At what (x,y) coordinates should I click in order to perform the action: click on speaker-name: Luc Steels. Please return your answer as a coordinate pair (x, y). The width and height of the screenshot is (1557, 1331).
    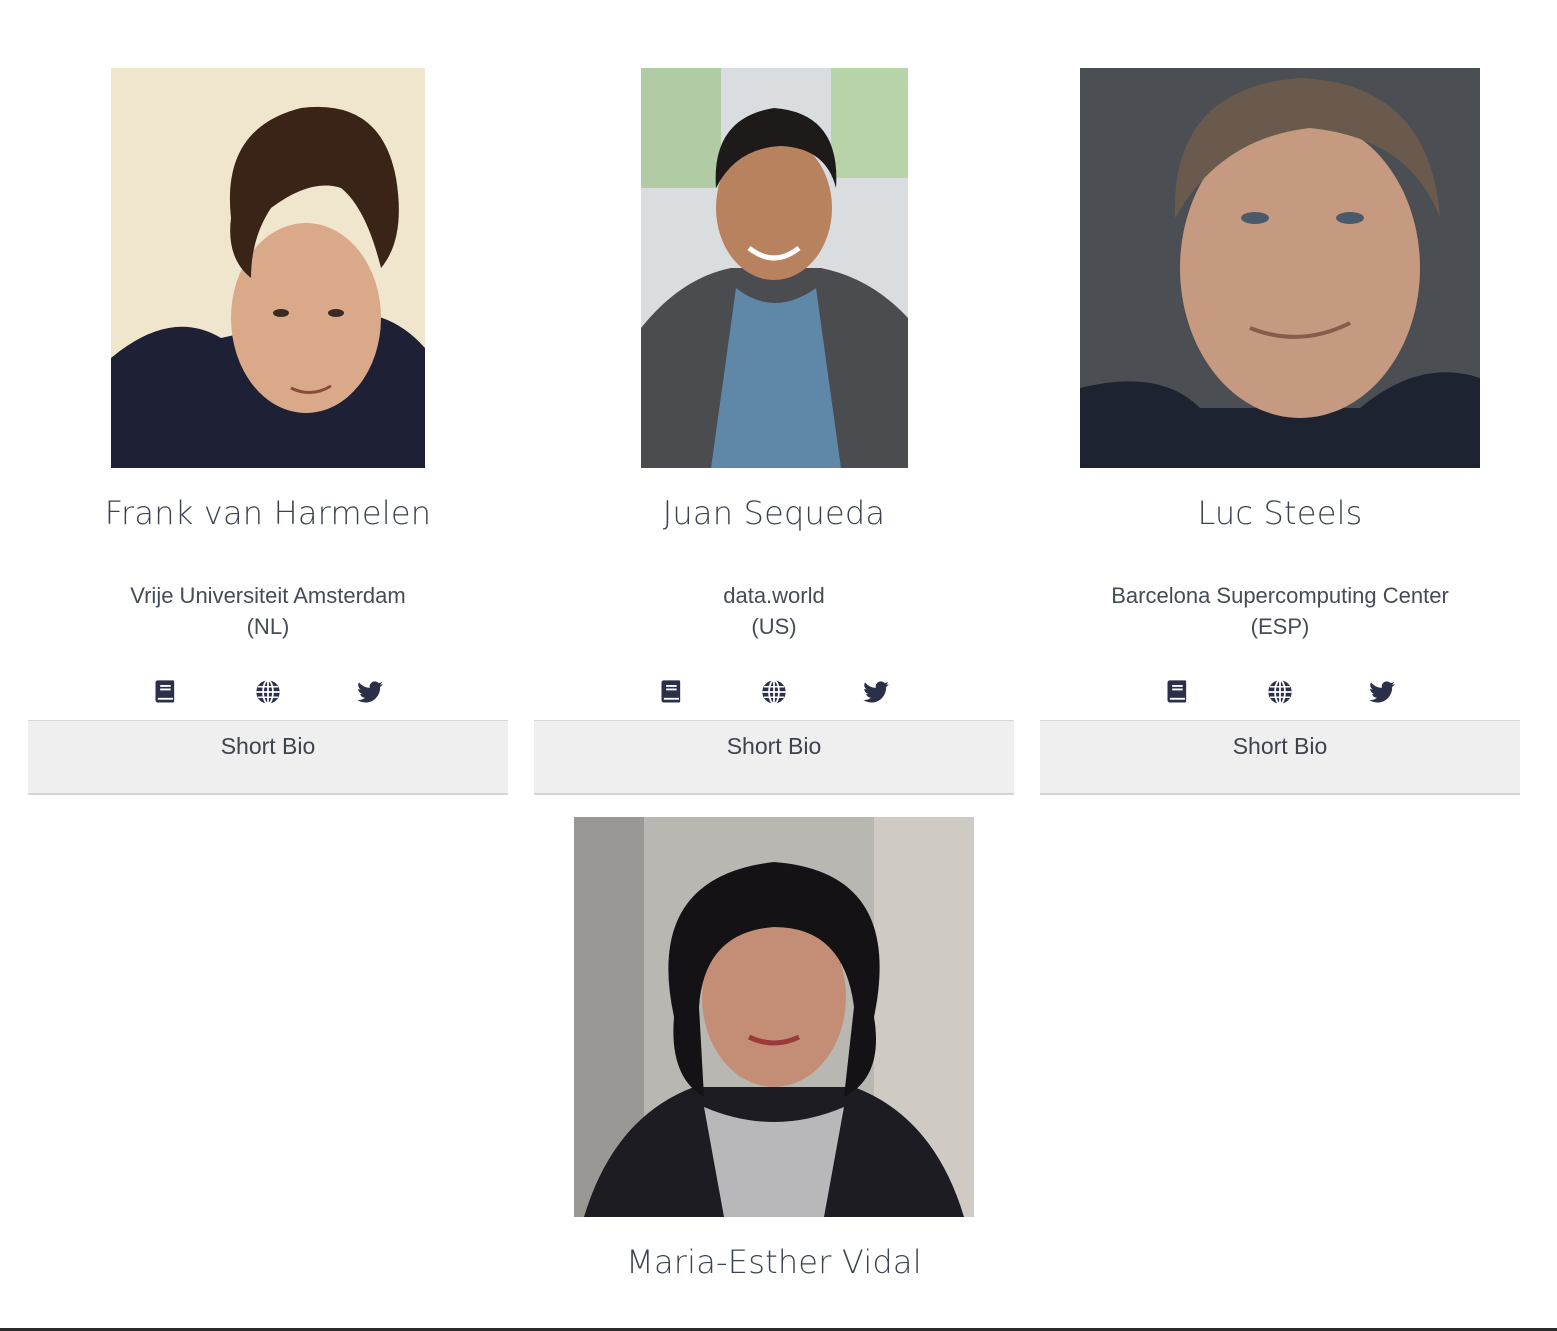
    Looking at the image, I should click on (1280, 513).